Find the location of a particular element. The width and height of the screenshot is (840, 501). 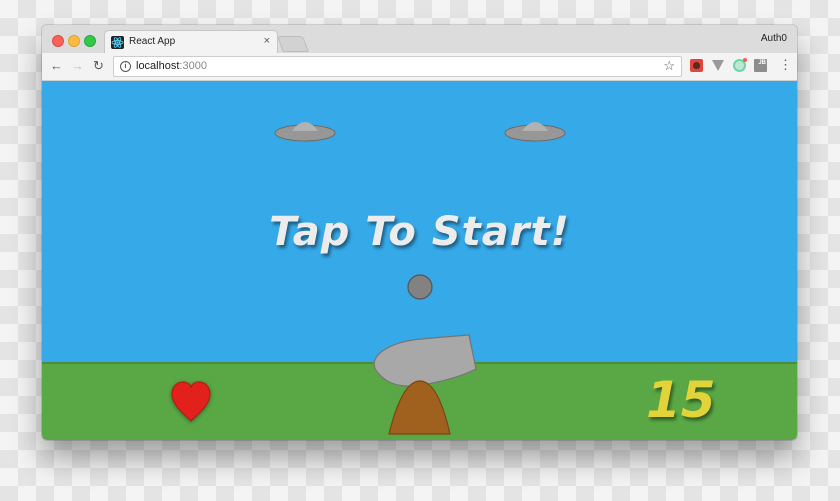

back-arrow-icon: ← is located at coordinates (56, 66).